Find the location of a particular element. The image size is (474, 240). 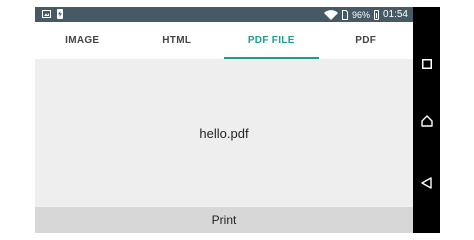

tab-image: IMAGE is located at coordinates (82, 40).